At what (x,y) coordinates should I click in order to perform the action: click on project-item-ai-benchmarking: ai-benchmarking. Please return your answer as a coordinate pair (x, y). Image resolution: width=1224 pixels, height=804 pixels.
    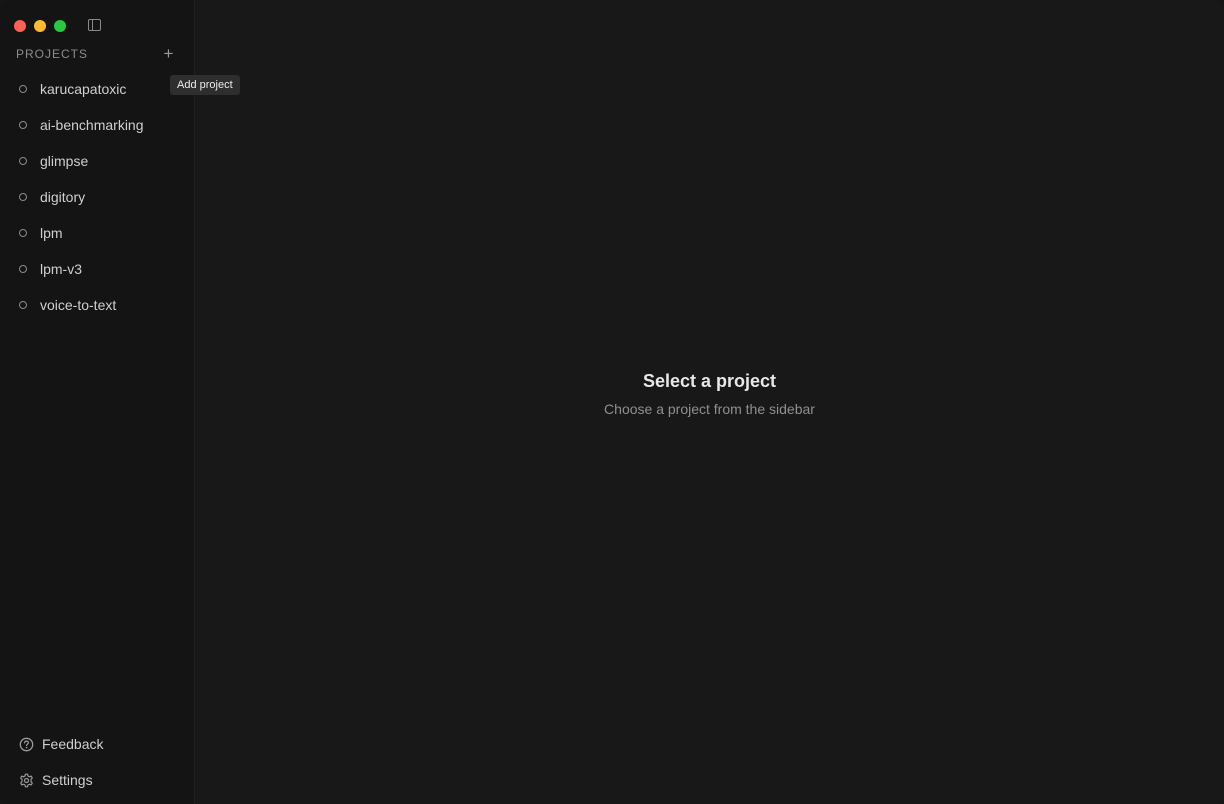
    Looking at the image, I should click on (97, 125).